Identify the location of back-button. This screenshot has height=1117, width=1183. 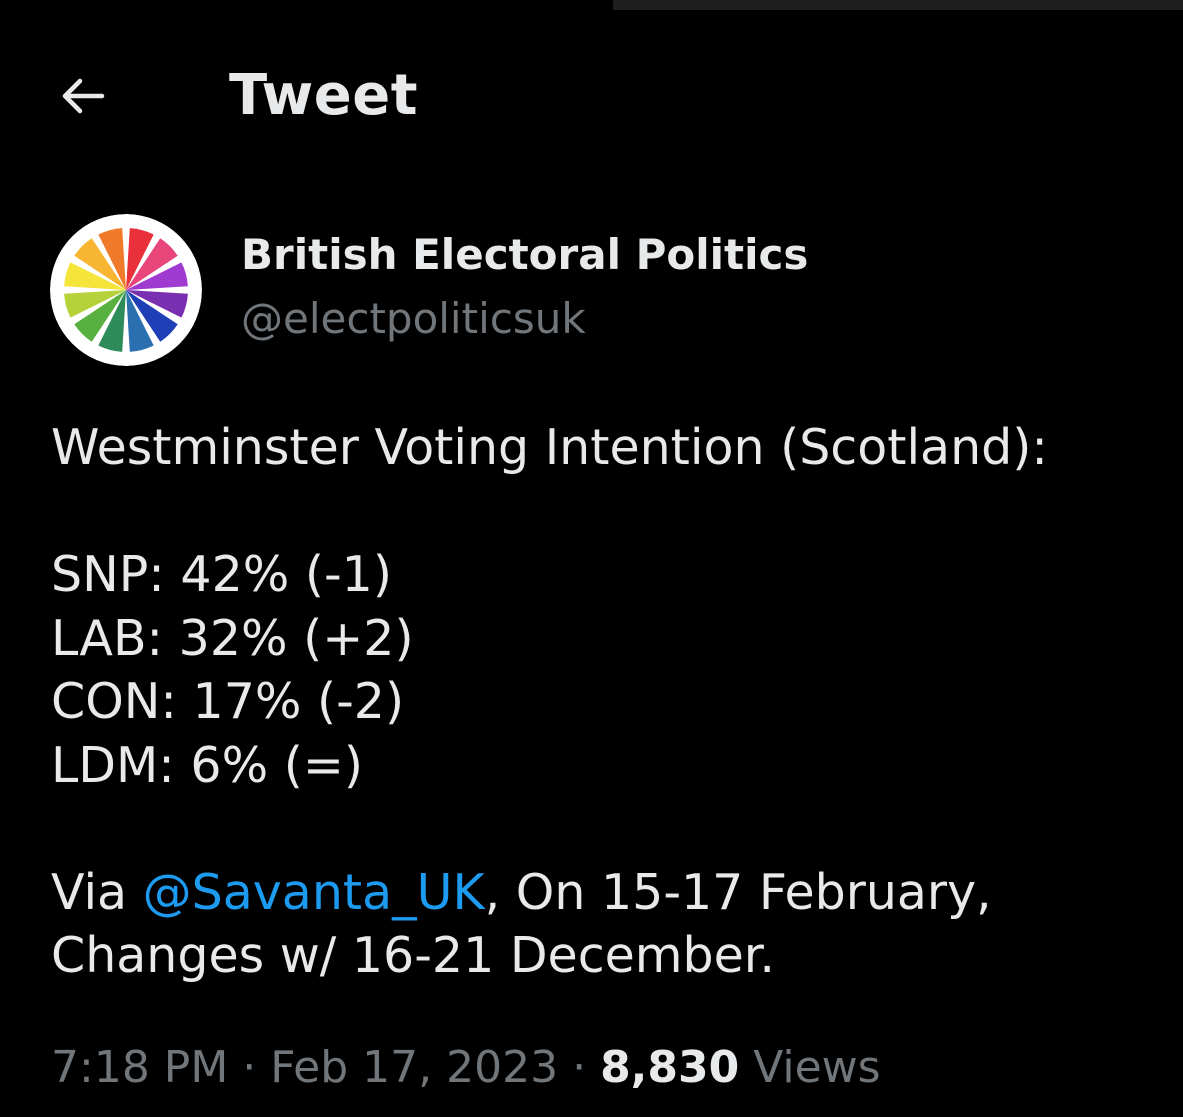
(82, 96).